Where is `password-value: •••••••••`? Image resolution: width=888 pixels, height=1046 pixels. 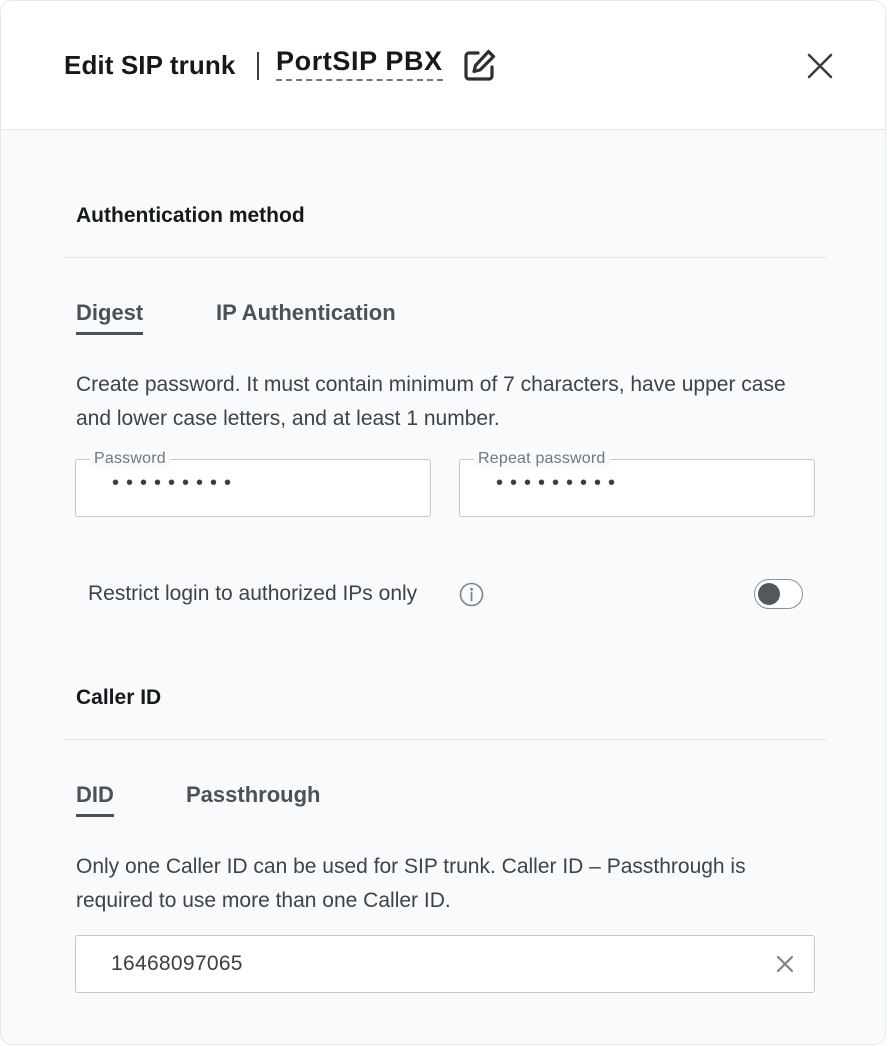
password-value: ••••••••• is located at coordinates (175, 483).